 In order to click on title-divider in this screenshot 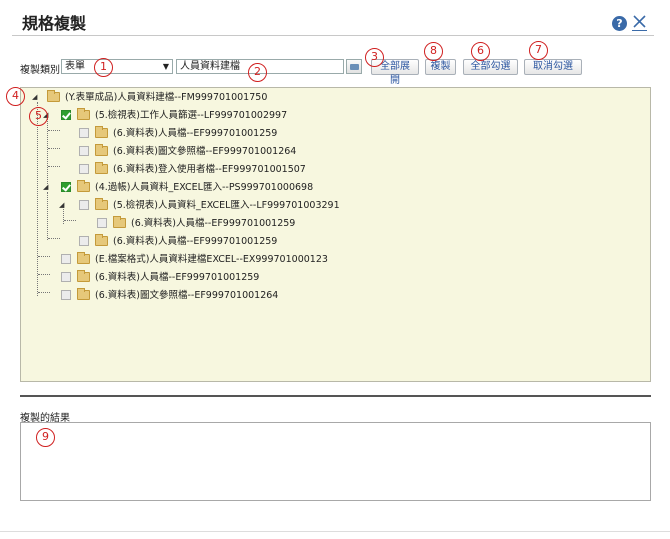, I will do `click(333, 35)`.